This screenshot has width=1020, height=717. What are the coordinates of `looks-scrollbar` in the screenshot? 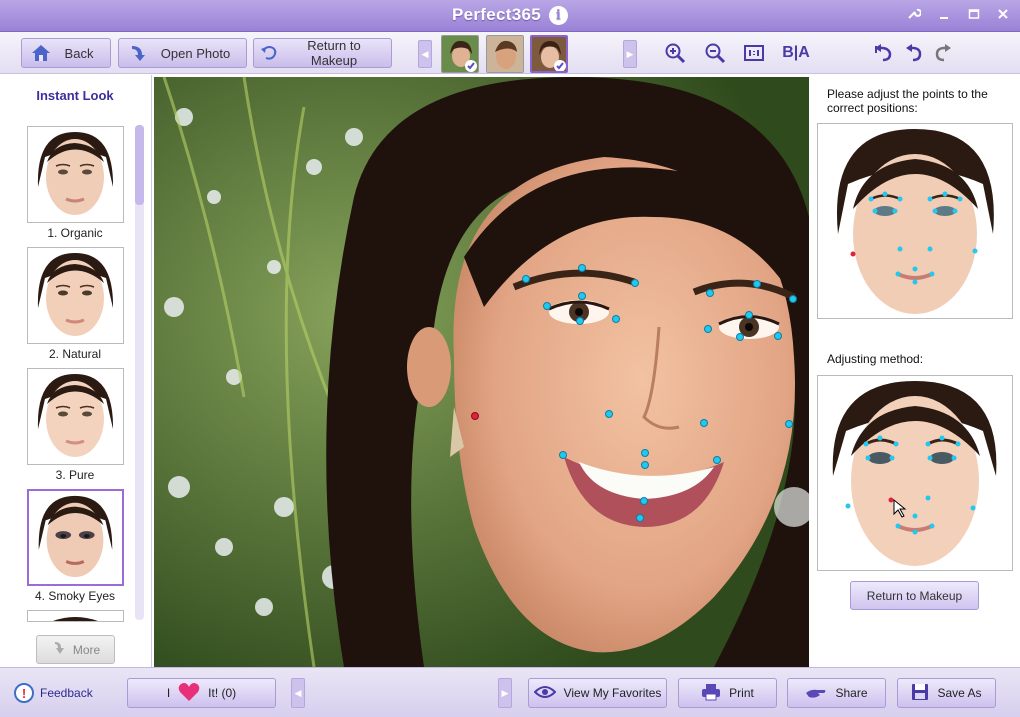 It's located at (139, 372).